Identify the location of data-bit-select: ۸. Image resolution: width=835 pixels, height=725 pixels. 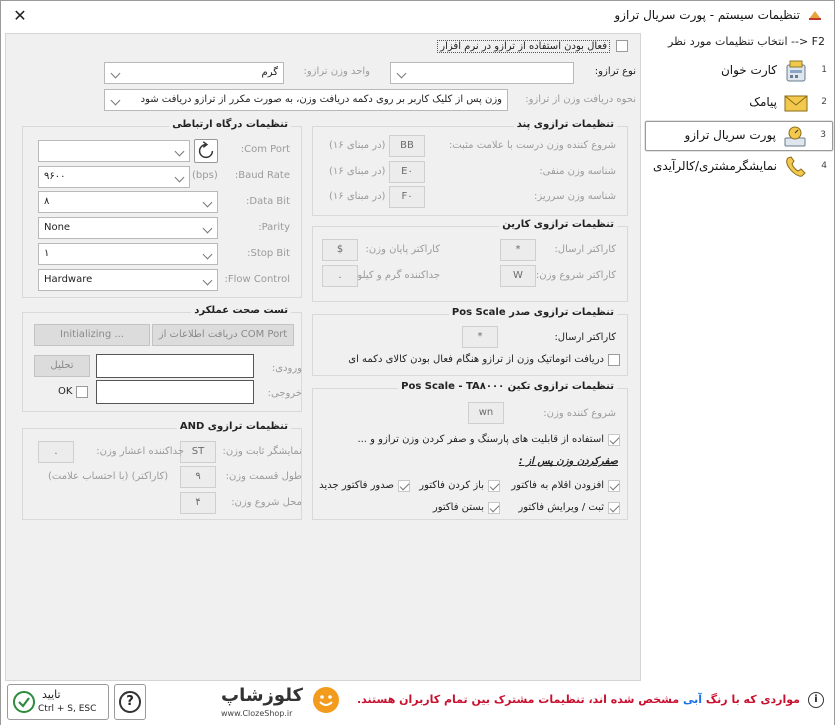
(128, 202).